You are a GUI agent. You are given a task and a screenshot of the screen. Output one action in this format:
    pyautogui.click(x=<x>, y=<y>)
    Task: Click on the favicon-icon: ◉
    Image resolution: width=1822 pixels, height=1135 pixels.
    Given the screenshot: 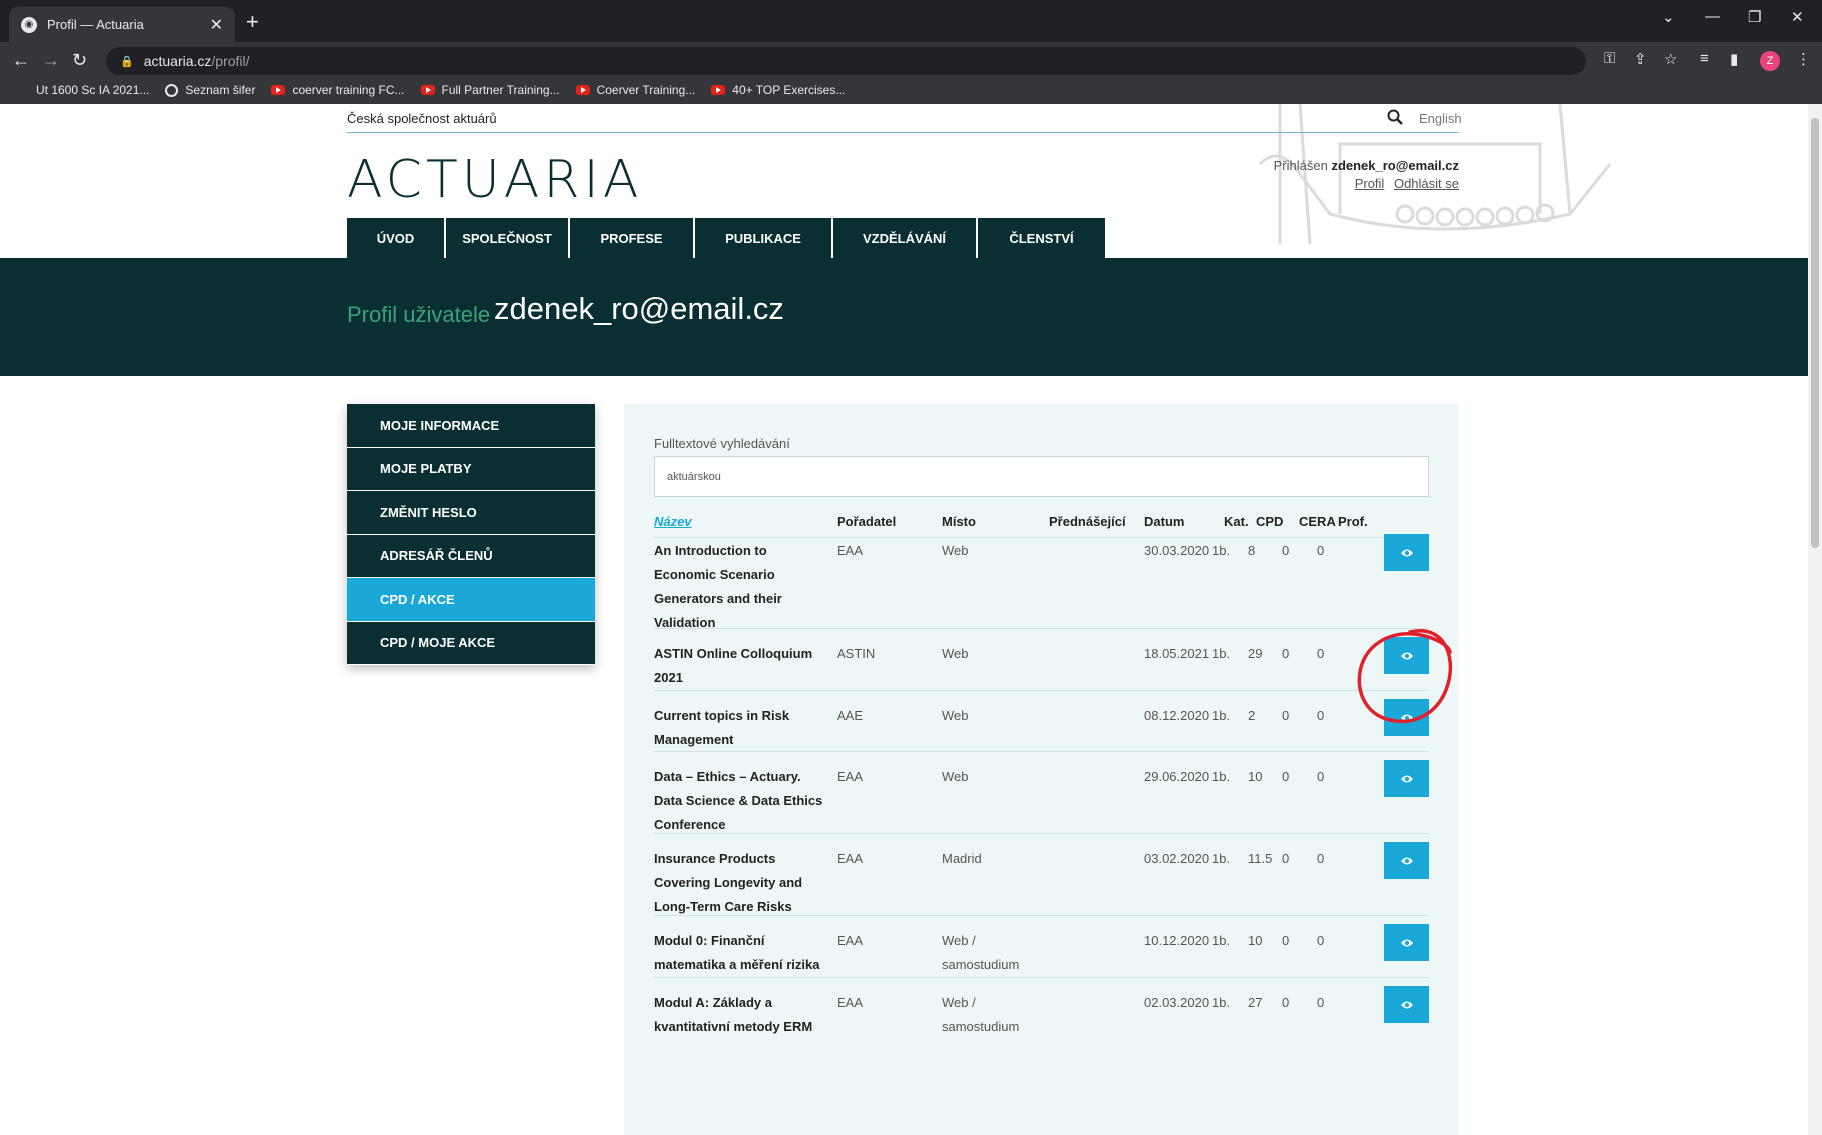 What is the action you would take?
    pyautogui.click(x=29, y=24)
    